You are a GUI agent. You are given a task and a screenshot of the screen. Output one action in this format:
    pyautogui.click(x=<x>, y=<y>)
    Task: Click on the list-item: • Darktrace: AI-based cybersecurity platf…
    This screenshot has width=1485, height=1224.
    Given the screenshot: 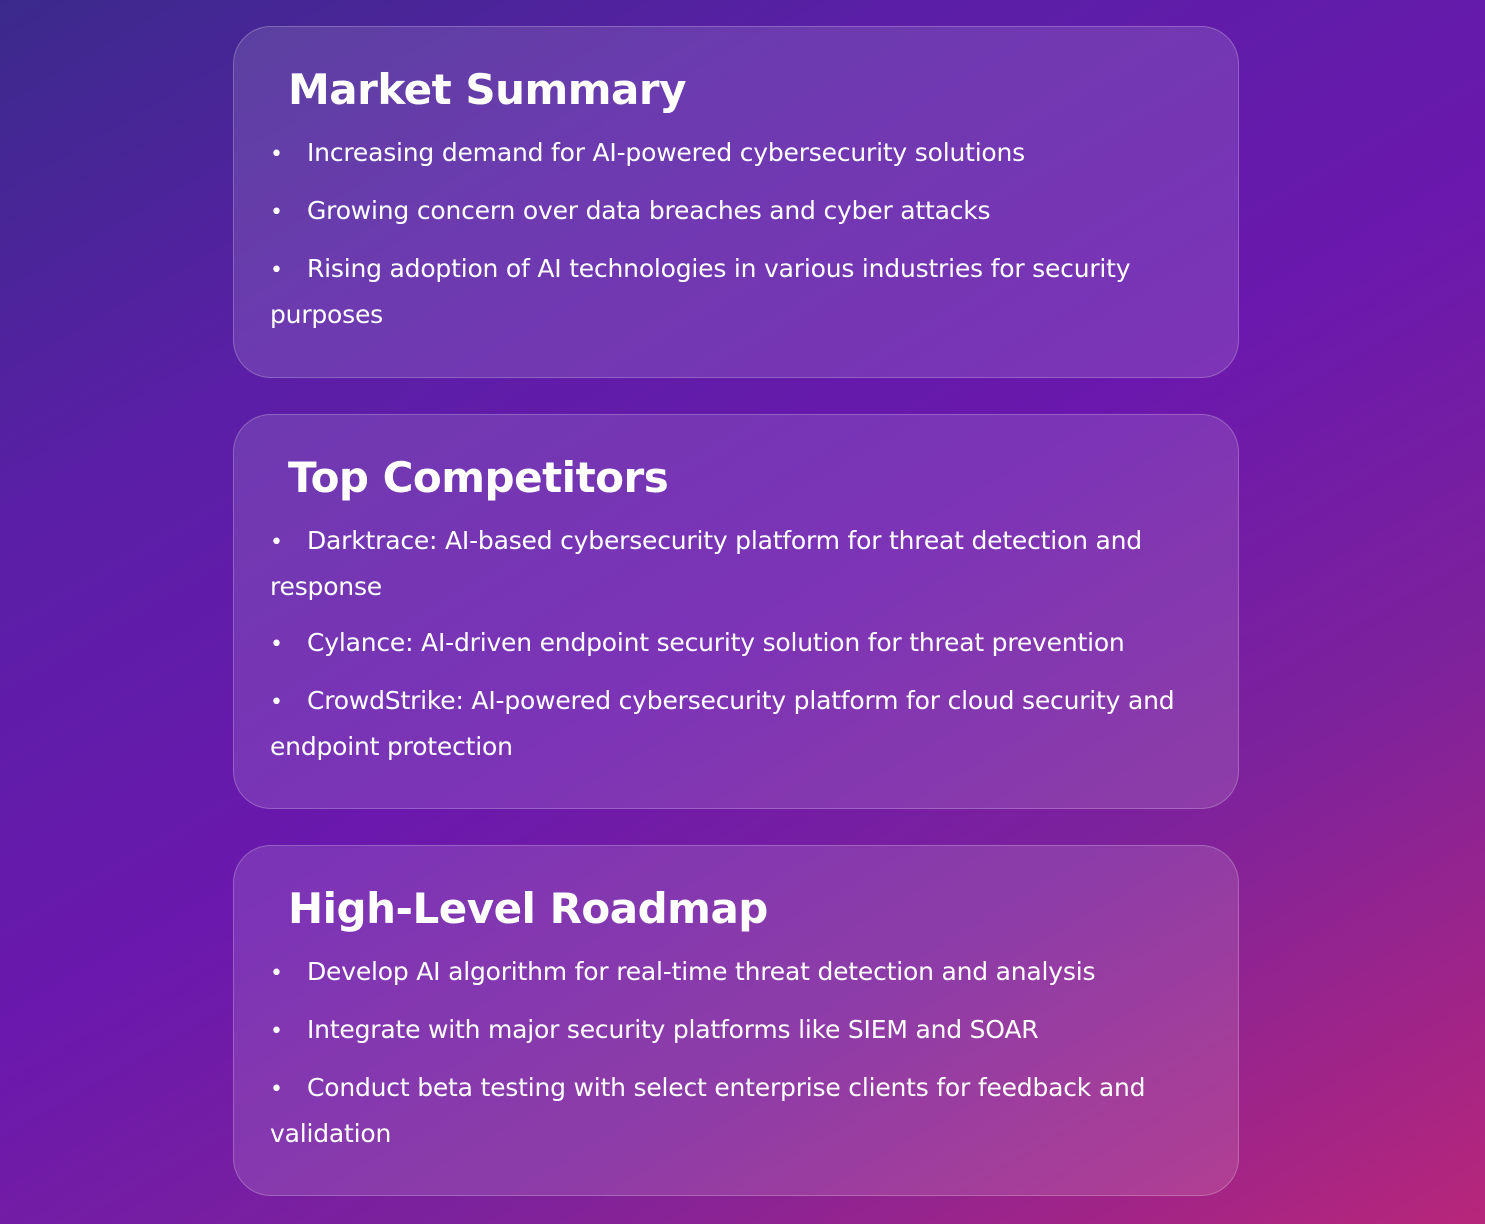 What is the action you would take?
    pyautogui.click(x=736, y=564)
    